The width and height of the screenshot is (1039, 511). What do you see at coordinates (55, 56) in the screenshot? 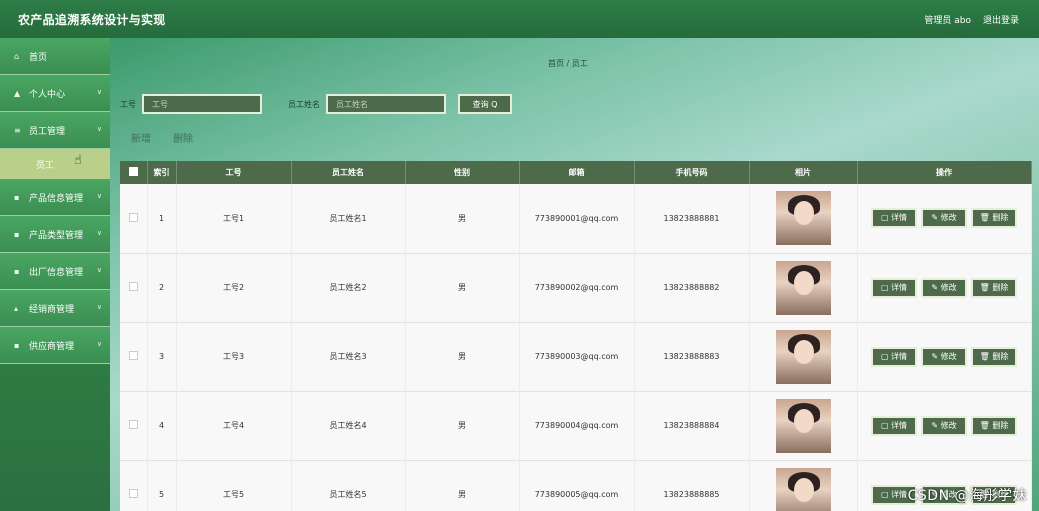
I see `sidebar-item-home: ⌂ 首页` at bounding box center [55, 56].